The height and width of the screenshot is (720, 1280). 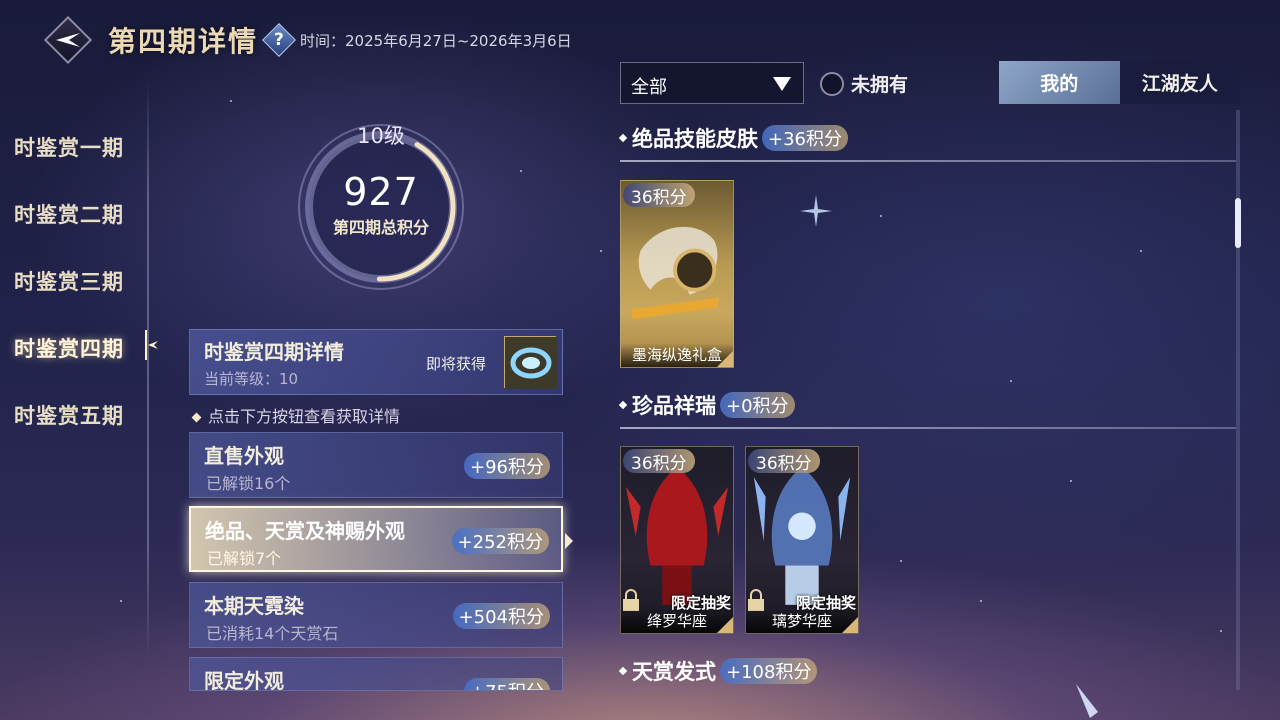 What do you see at coordinates (148, 370) in the screenshot?
I see `nav-divider` at bounding box center [148, 370].